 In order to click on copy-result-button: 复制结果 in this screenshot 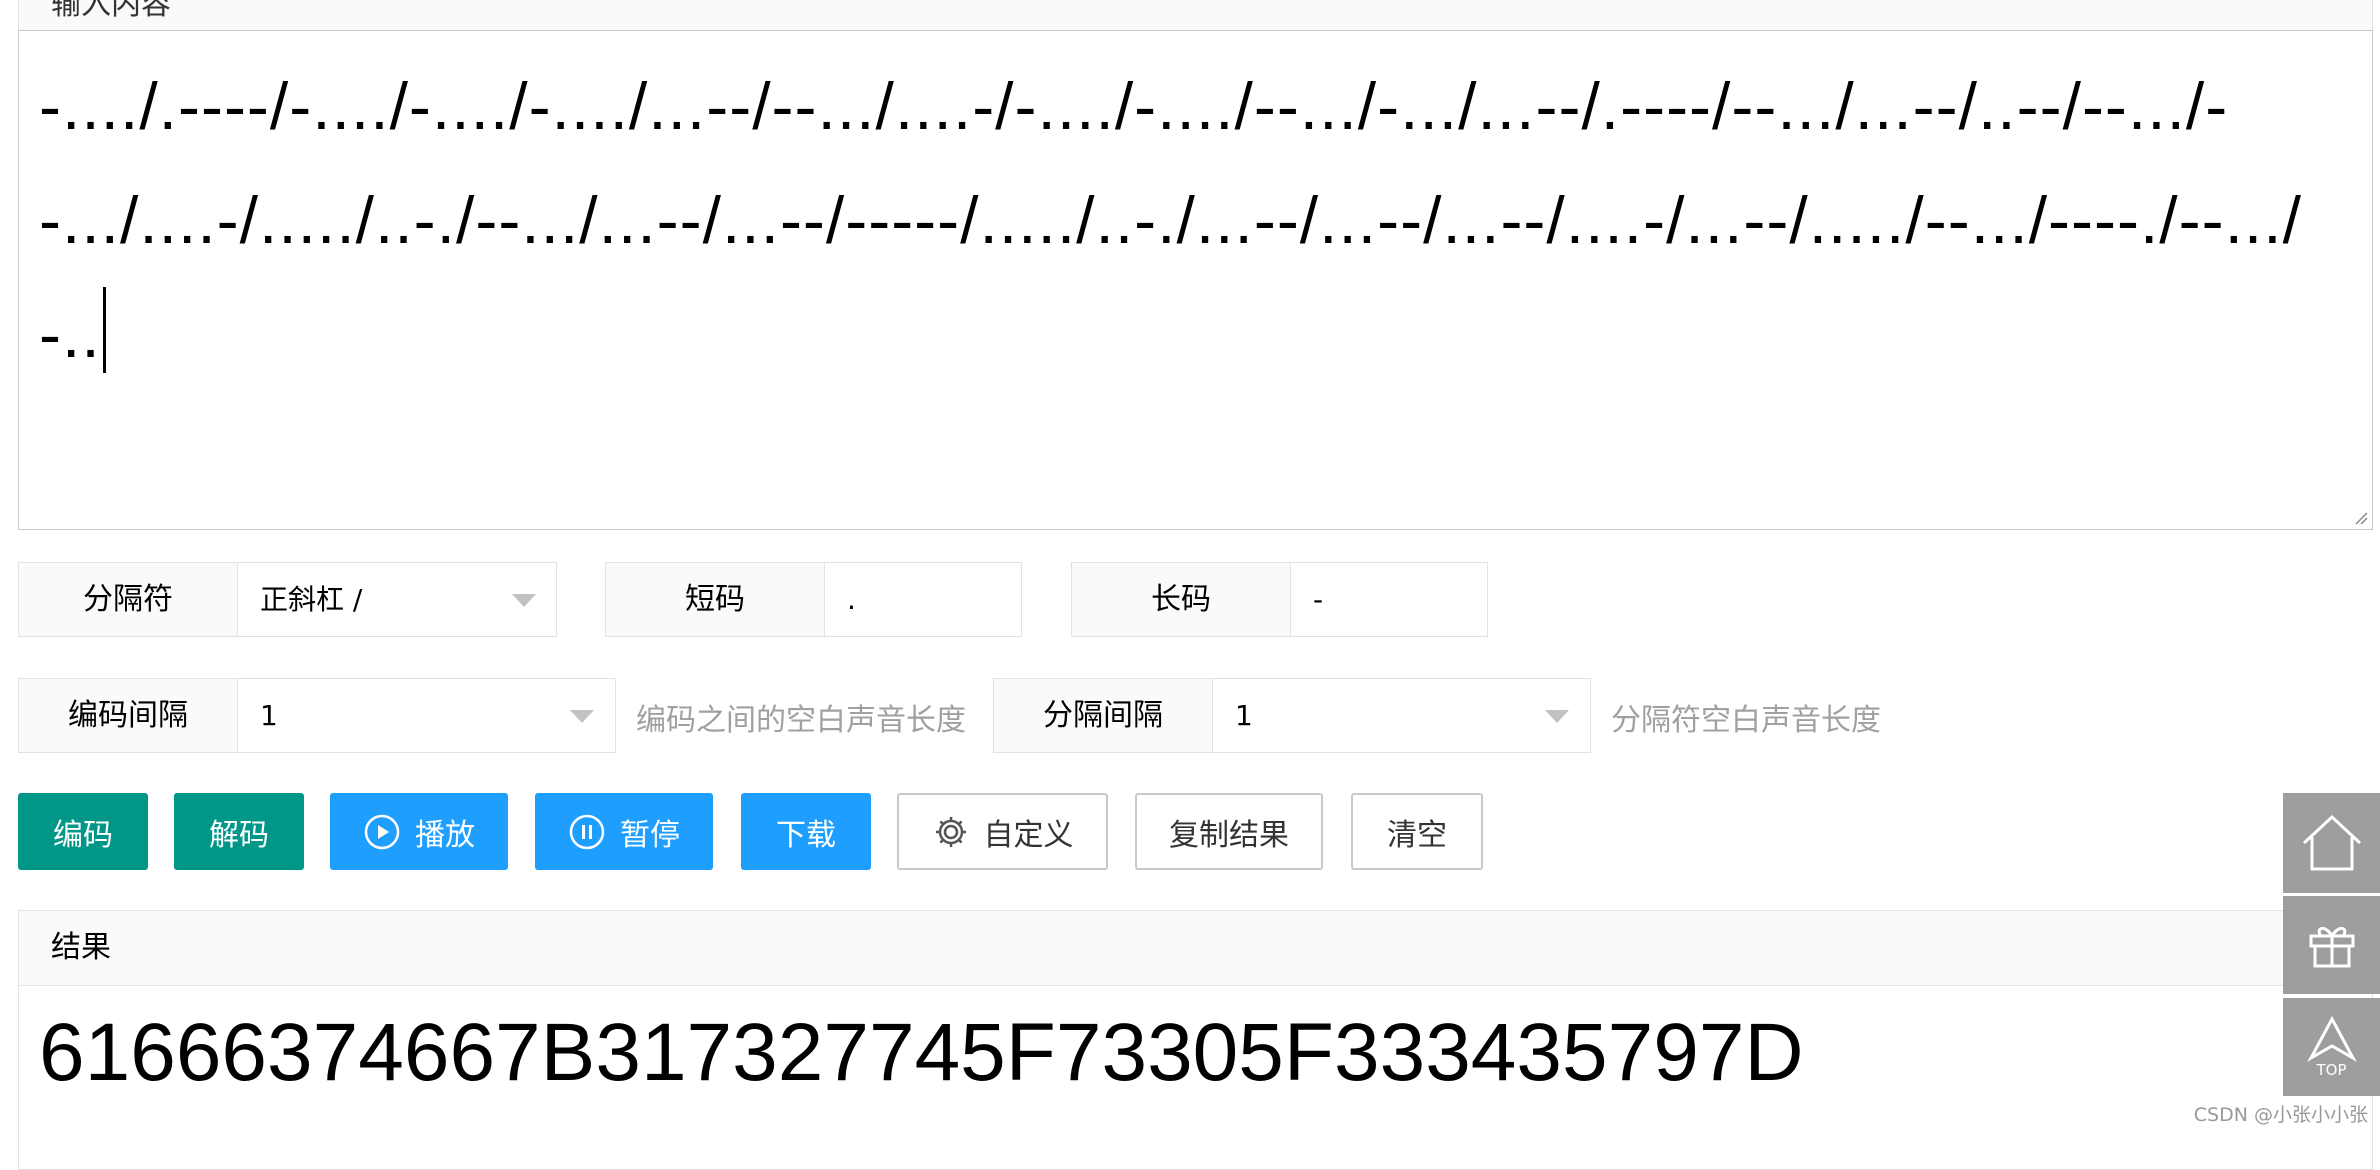, I will do `click(1229, 831)`.